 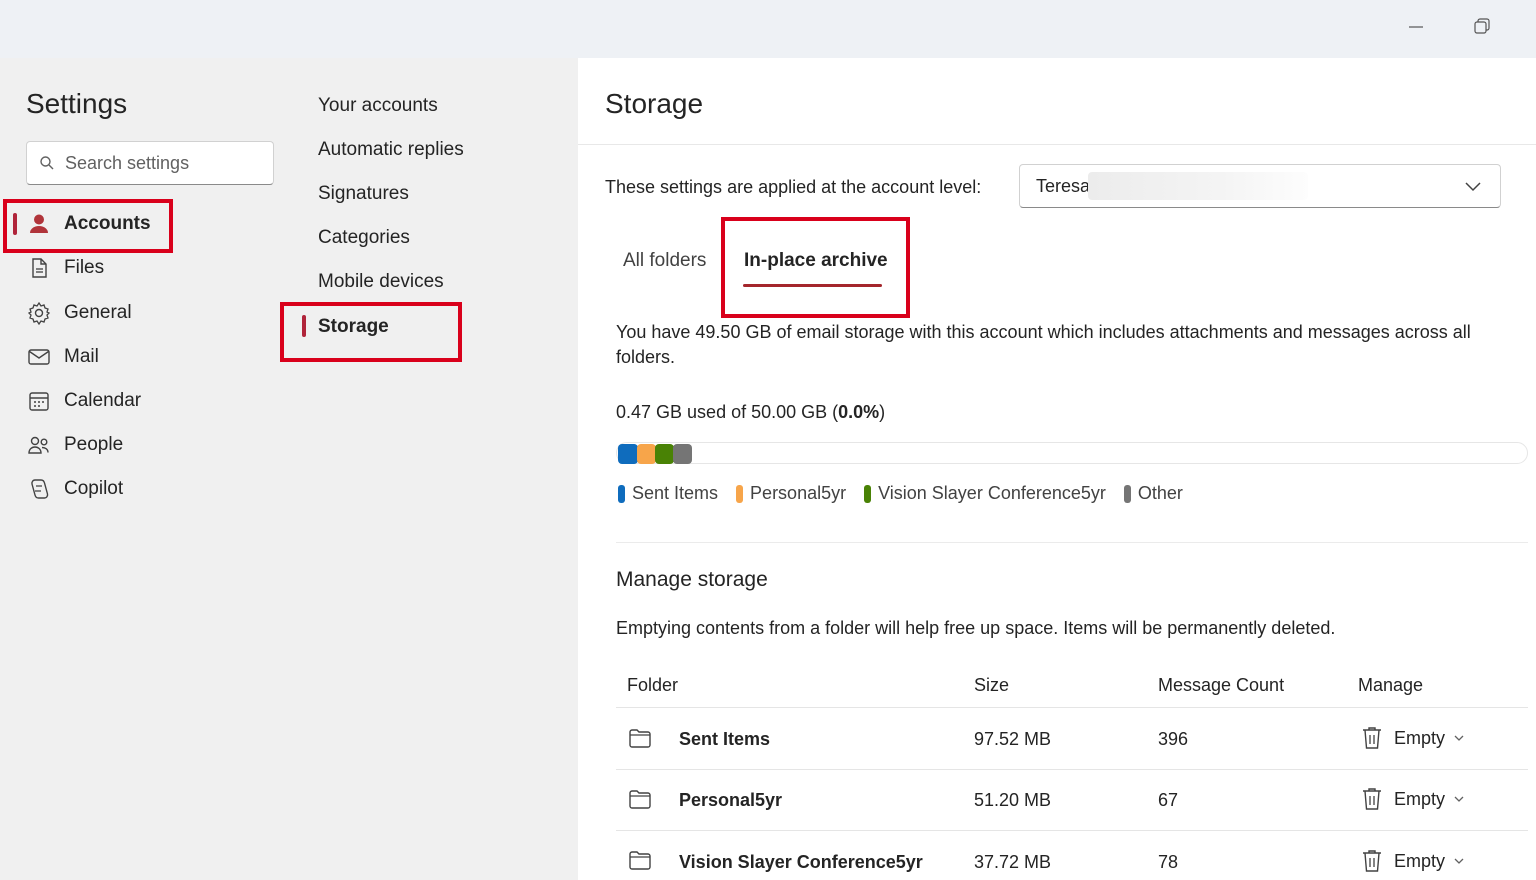 What do you see at coordinates (378, 106) in the screenshot?
I see `subnav-your-accounts: Your accounts` at bounding box center [378, 106].